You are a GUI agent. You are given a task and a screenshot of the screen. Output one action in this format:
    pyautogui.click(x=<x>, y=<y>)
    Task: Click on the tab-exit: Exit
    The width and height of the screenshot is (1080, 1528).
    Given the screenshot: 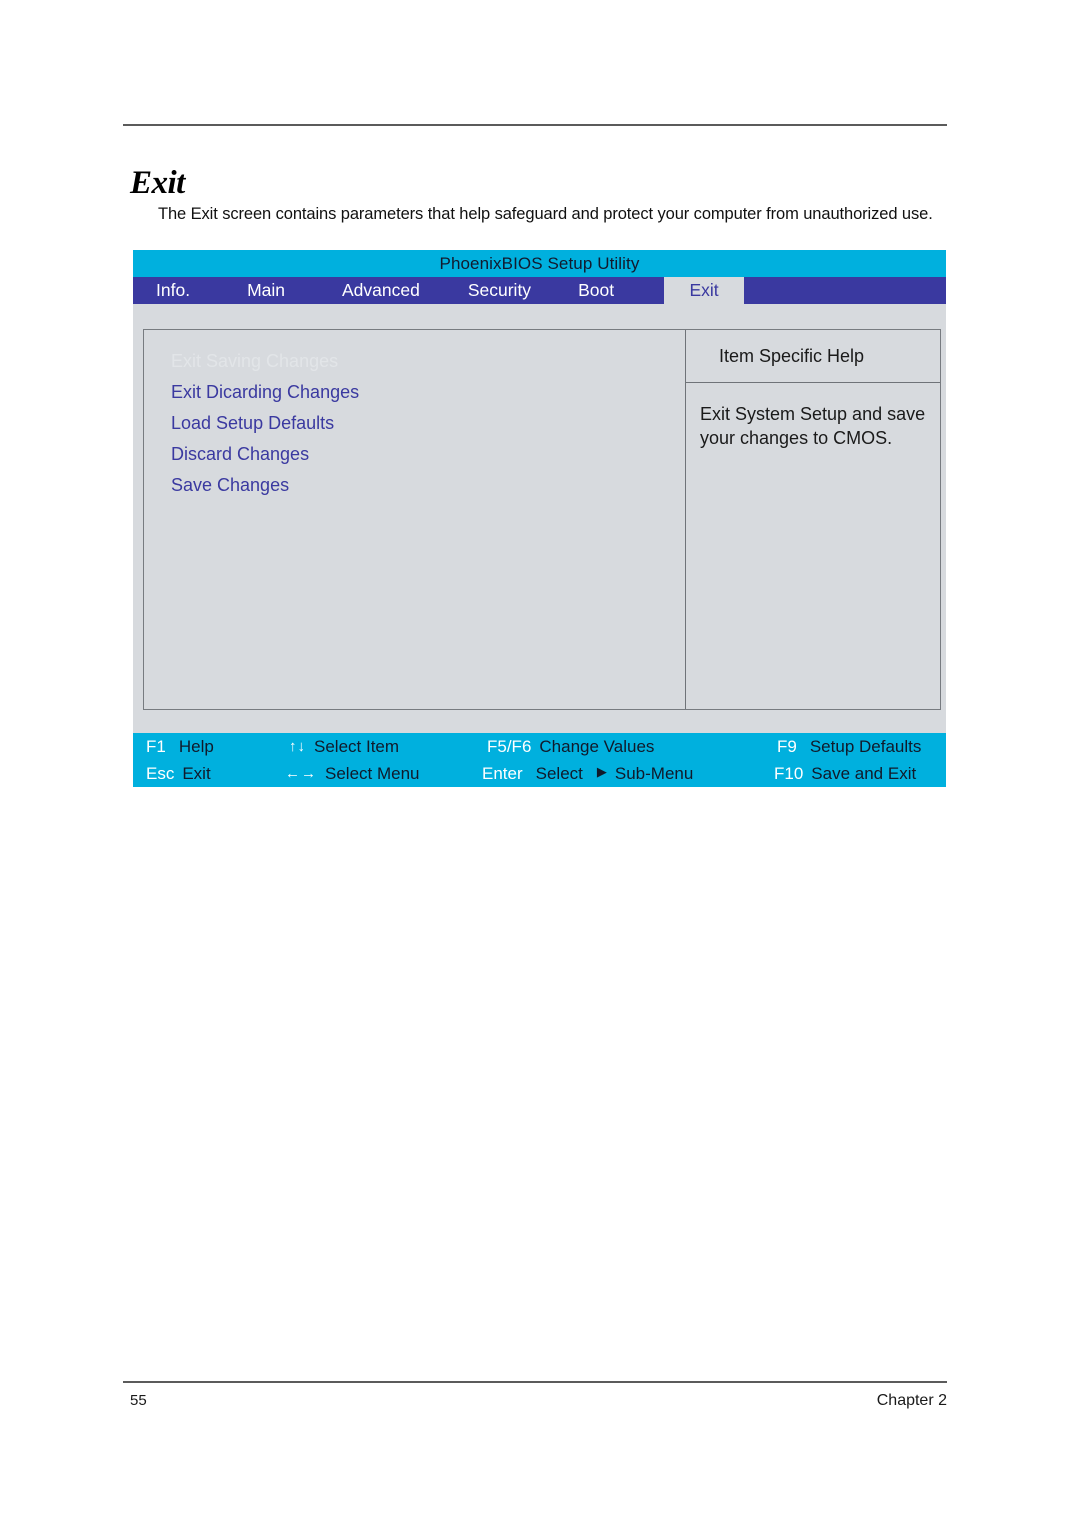 What is the action you would take?
    pyautogui.click(x=704, y=290)
    